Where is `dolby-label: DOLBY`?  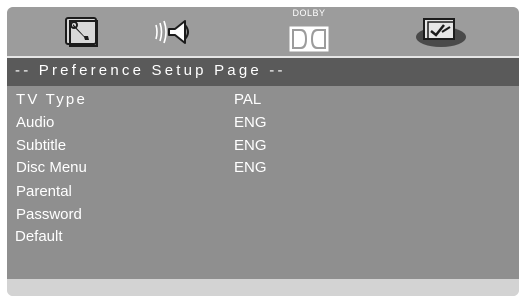 dolby-label: DOLBY is located at coordinates (309, 13).